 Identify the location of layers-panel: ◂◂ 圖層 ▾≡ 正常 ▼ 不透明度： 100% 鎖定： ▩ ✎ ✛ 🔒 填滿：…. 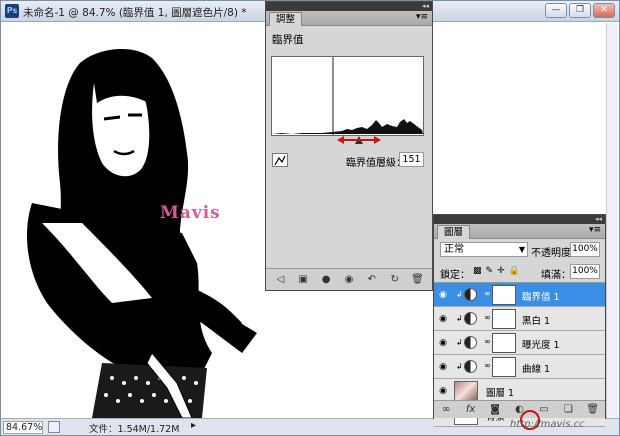
(519, 320).